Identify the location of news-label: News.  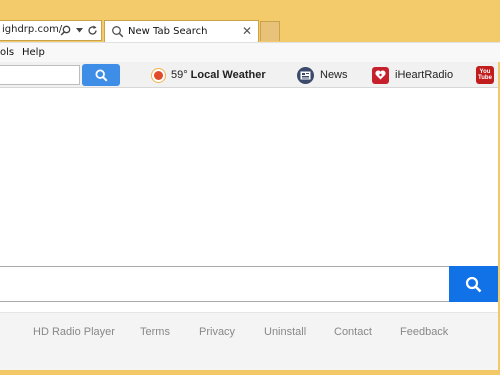
(334, 75).